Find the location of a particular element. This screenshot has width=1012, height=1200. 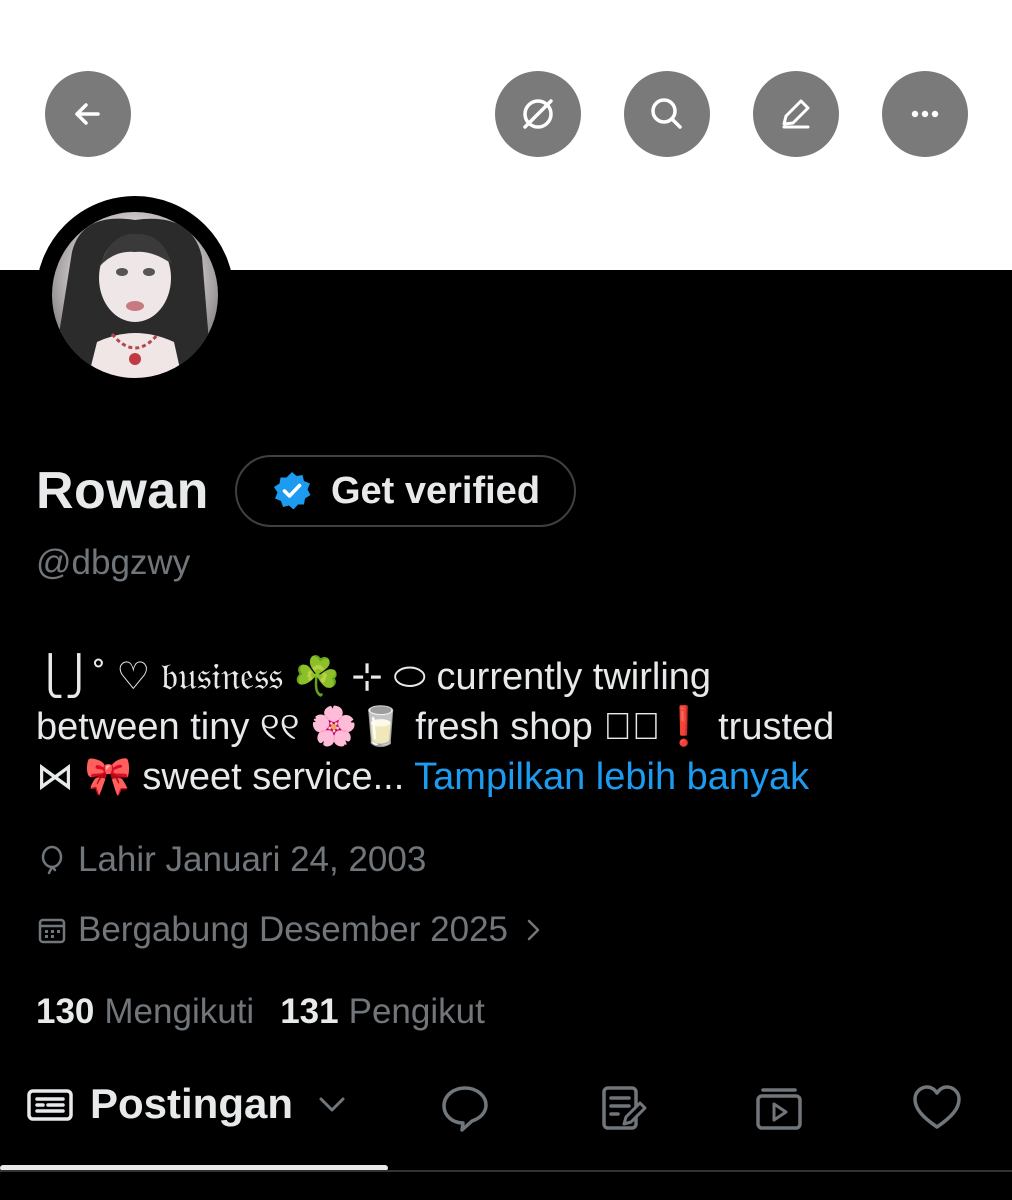

media-icon is located at coordinates (779, 1108).